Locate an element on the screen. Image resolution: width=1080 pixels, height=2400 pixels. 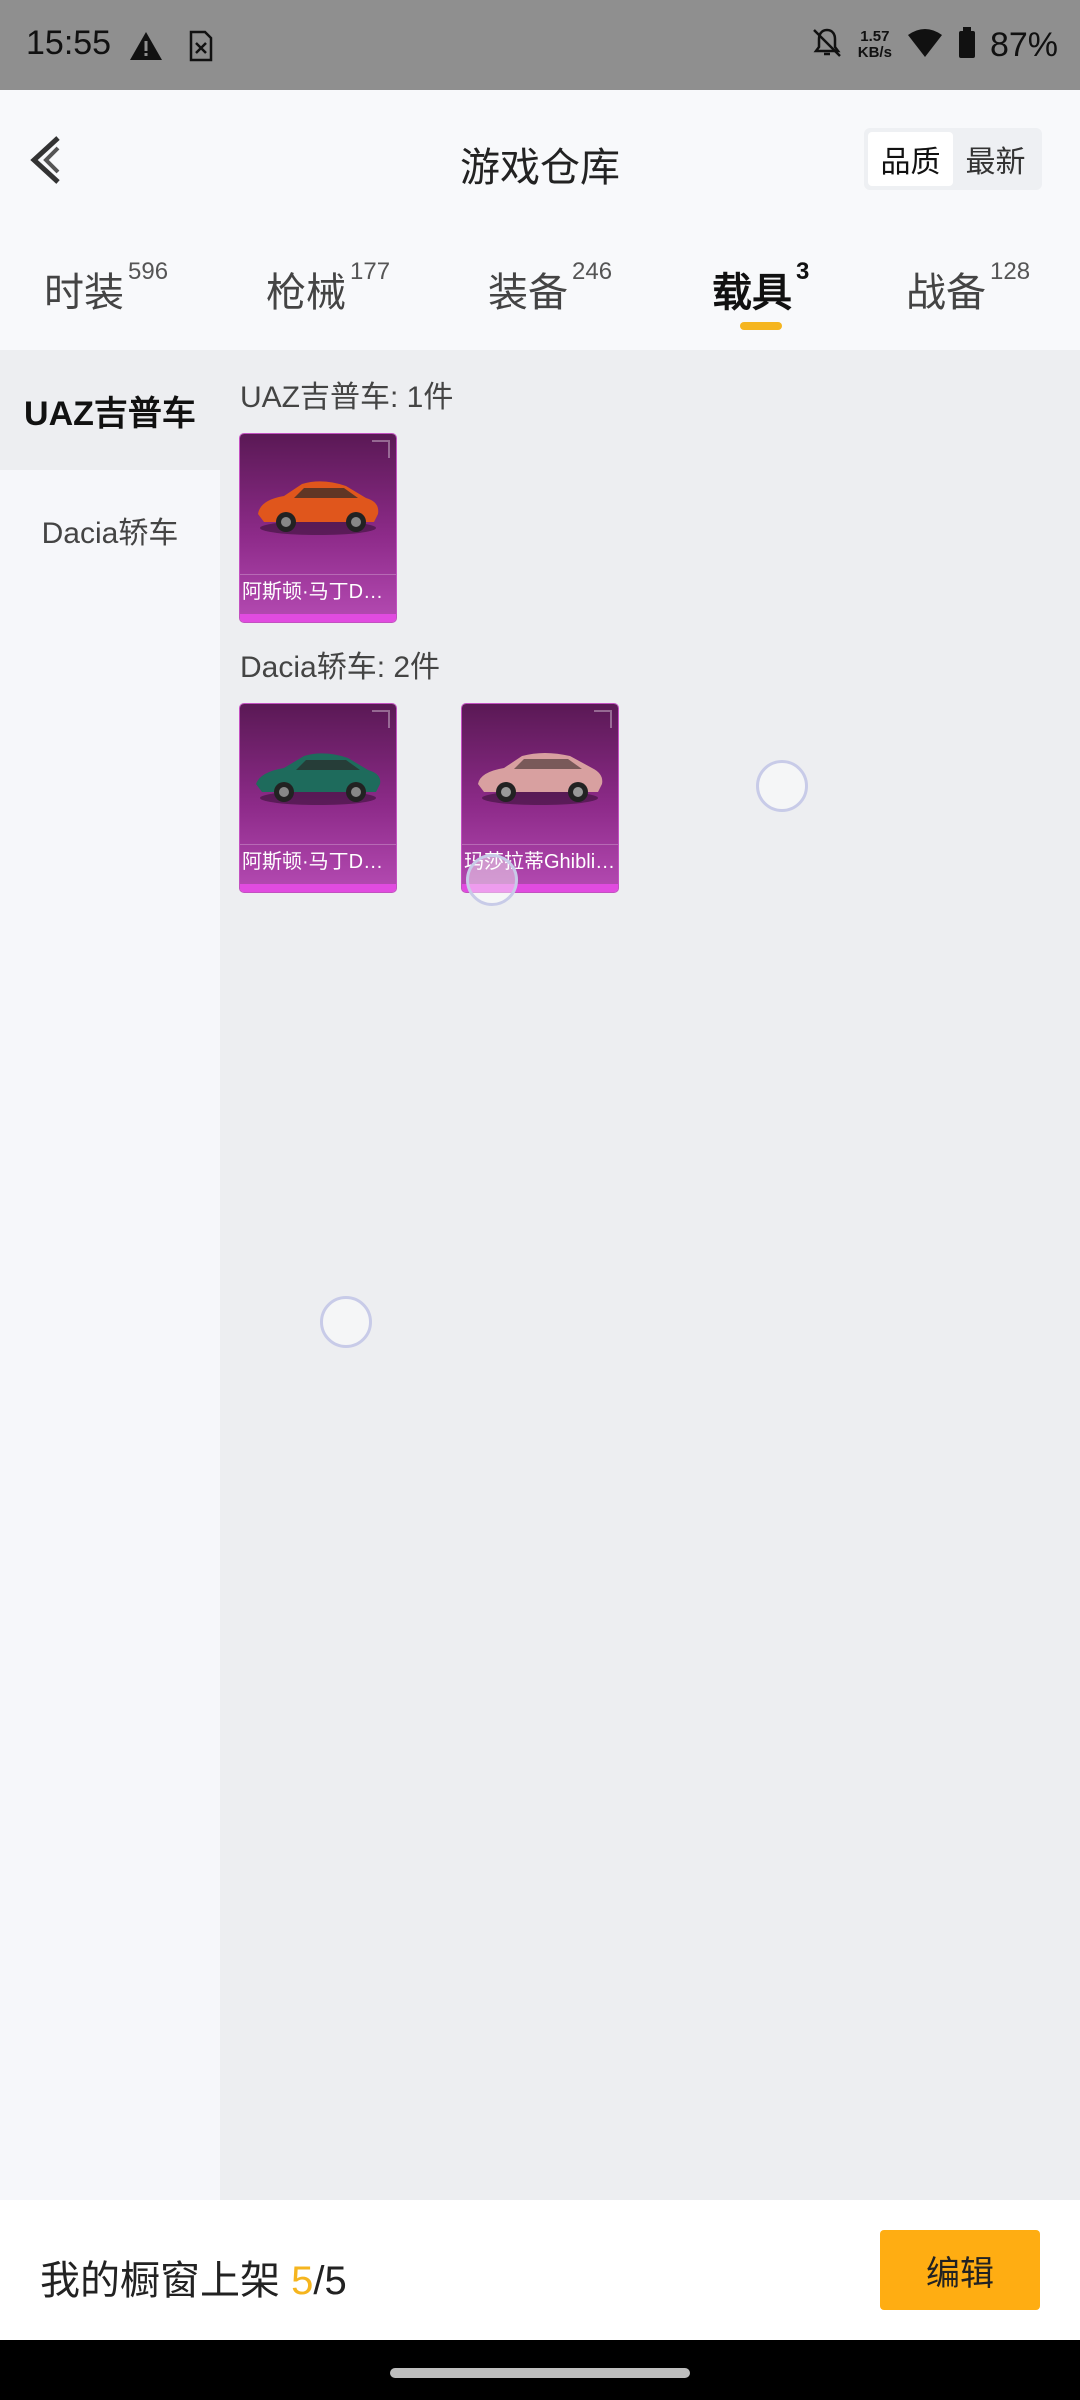
showcase-current-count: 5 is located at coordinates (302, 2281).